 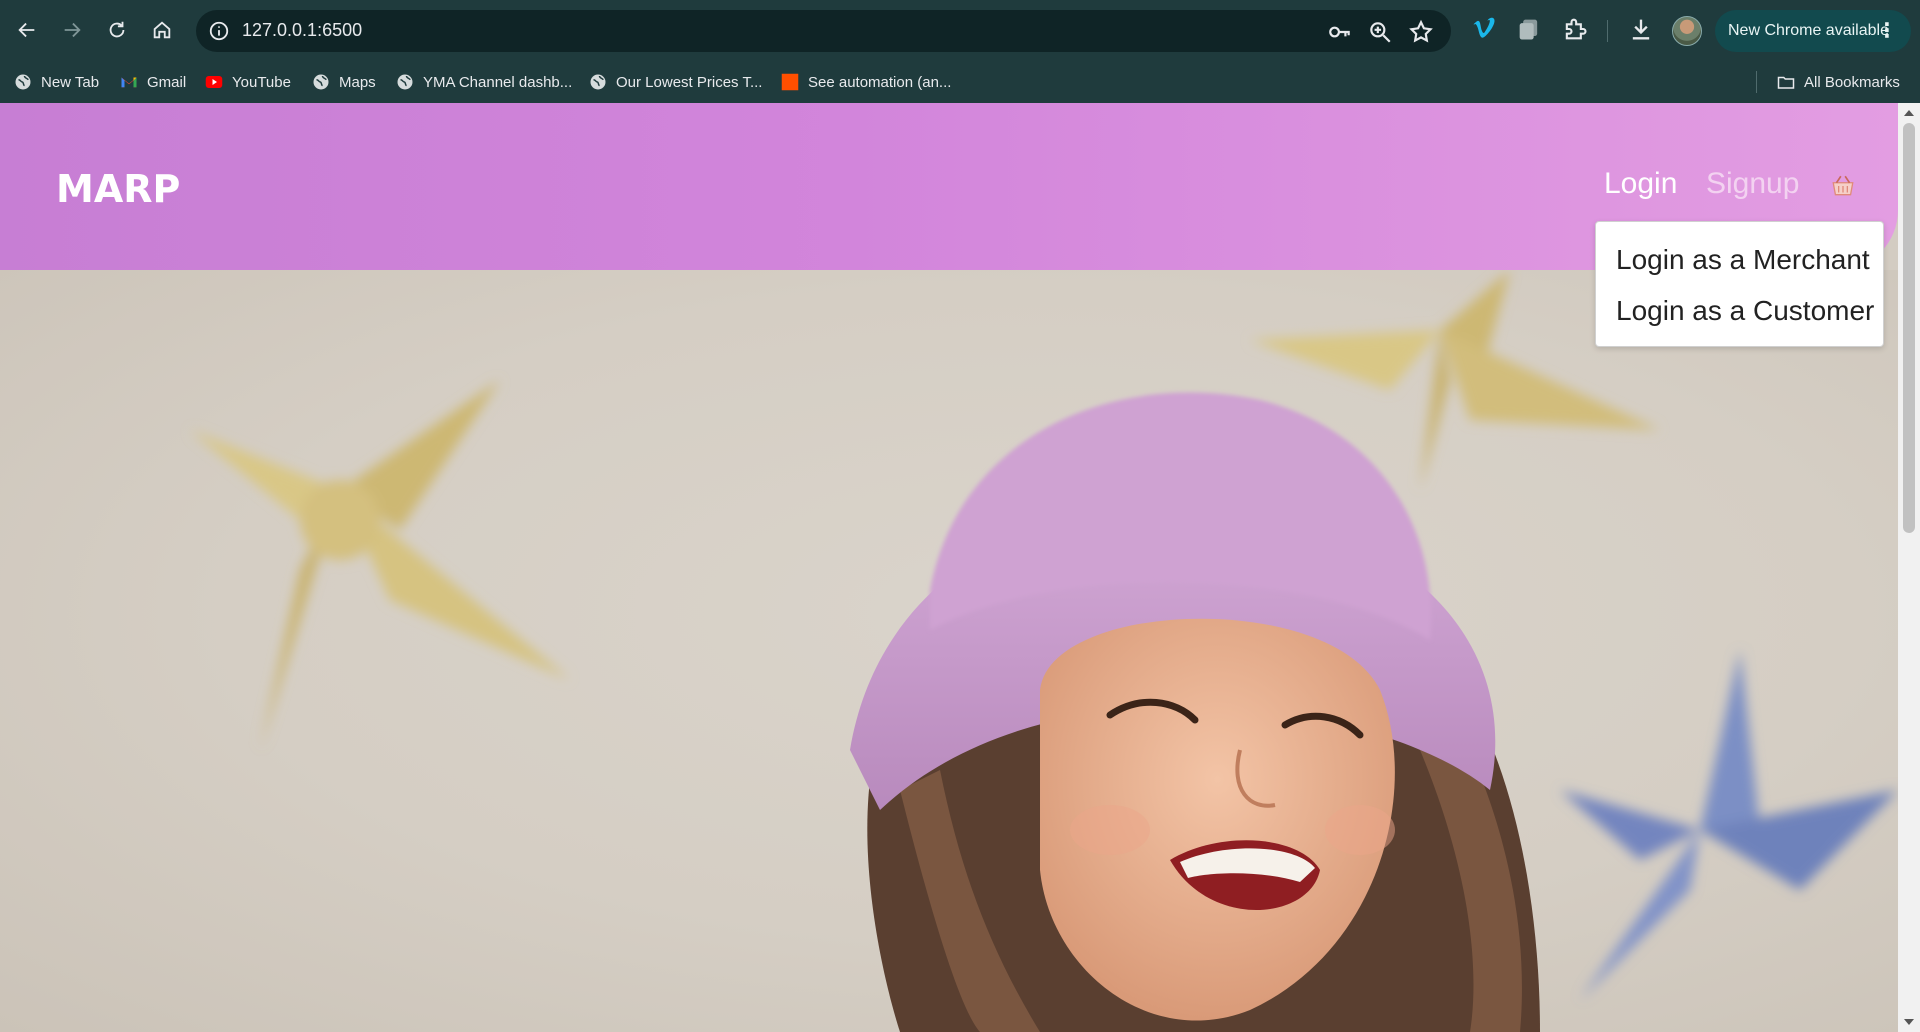 I want to click on bookmark-star-icon, so click(x=1421, y=32).